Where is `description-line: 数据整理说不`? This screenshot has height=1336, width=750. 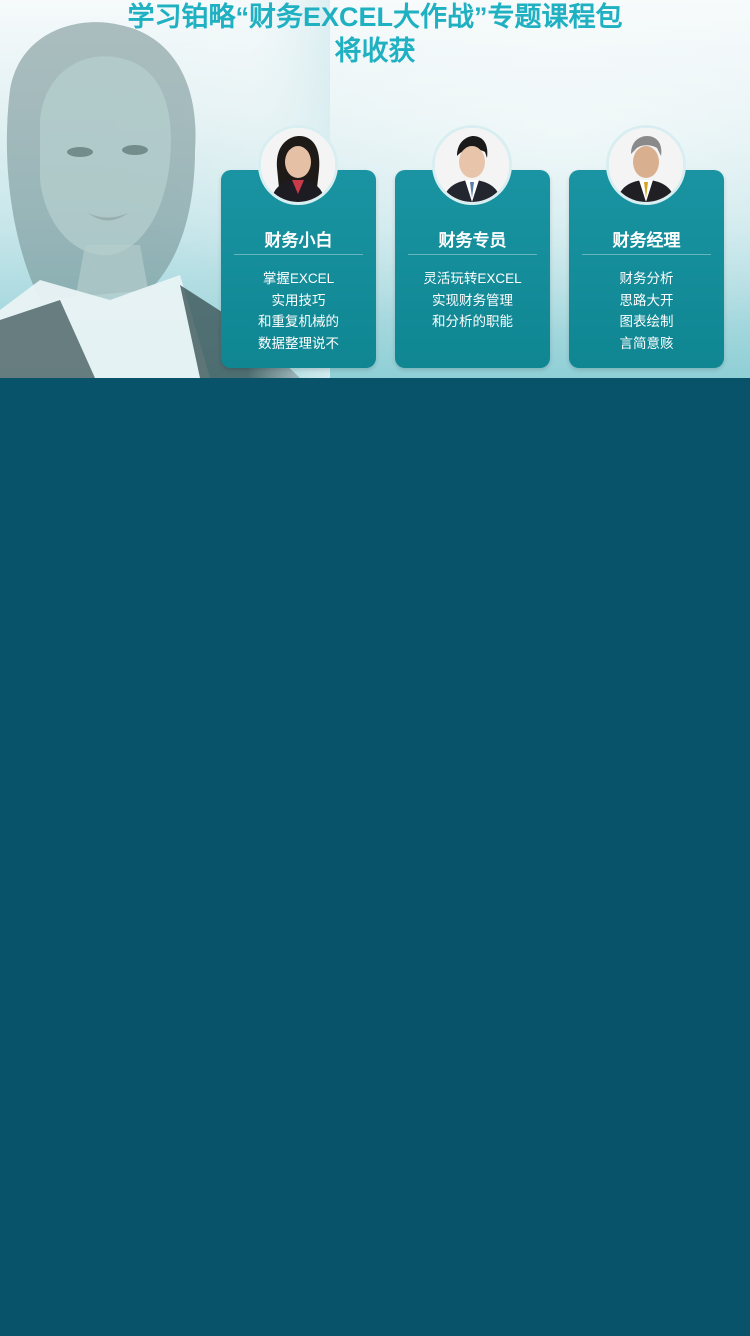 description-line: 数据整理说不 is located at coordinates (298, 343).